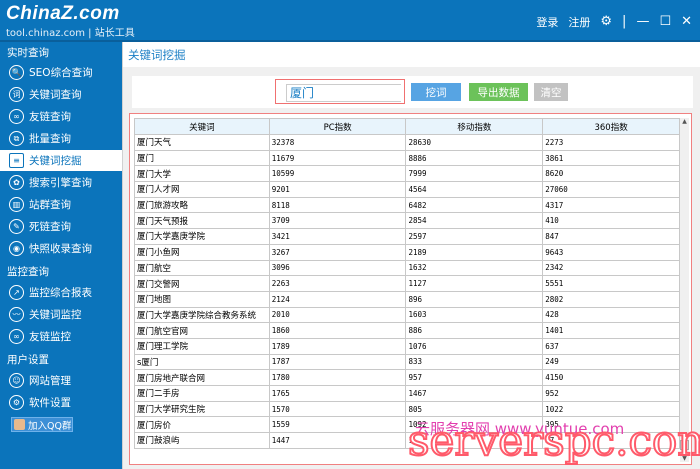  Describe the element at coordinates (407, 393) in the screenshot. I see `table-row: 厦门二手房 1765 1467 952` at that location.